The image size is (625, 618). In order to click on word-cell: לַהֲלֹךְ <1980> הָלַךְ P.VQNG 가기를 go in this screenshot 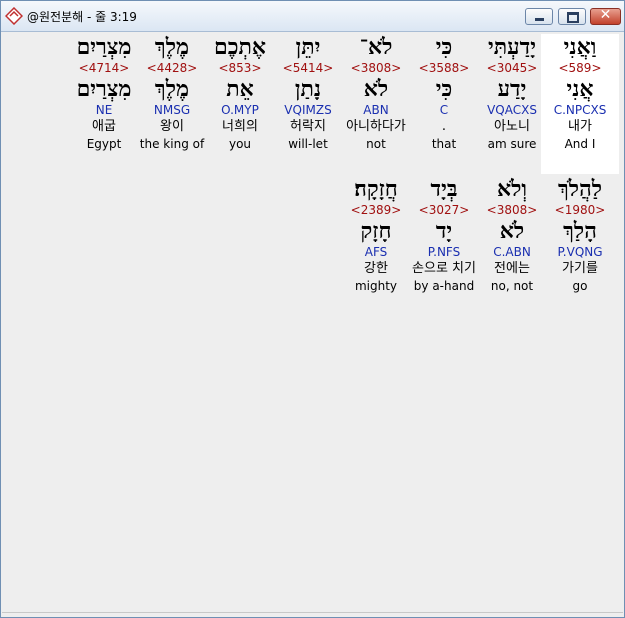, I will do `click(580, 235)`.